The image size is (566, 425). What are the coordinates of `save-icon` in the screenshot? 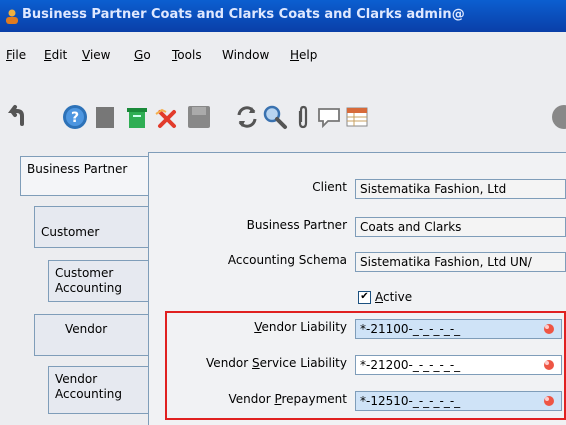 It's located at (199, 117).